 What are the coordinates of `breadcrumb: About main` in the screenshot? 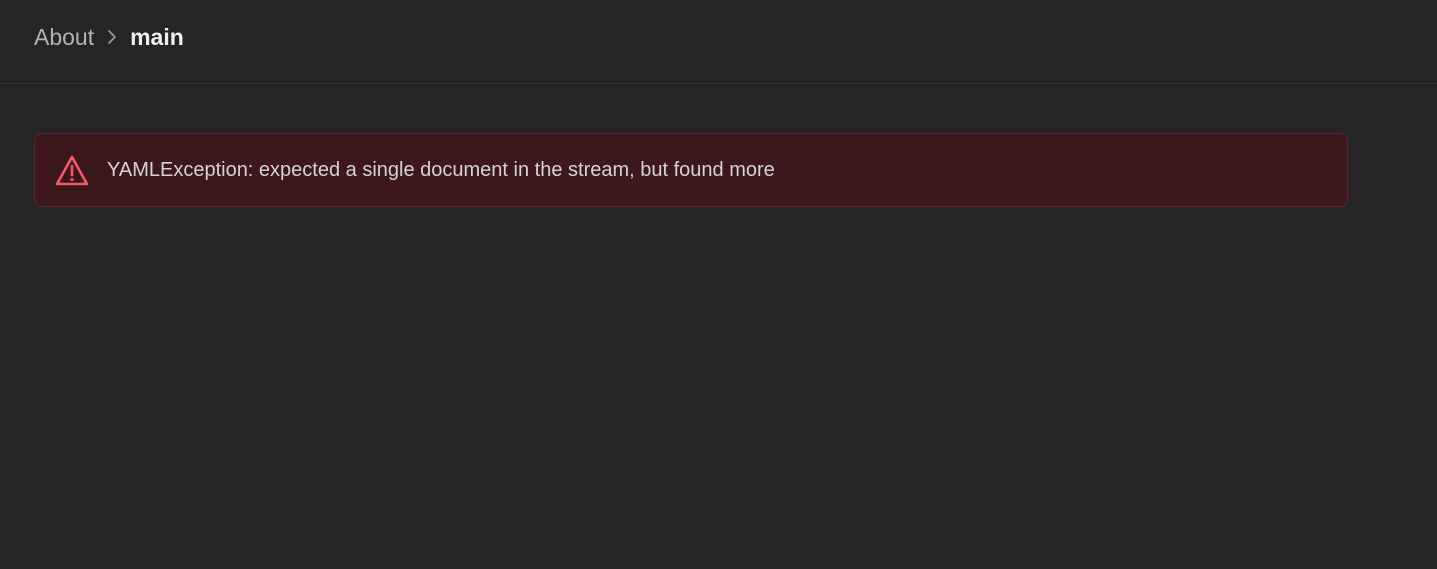 It's located at (109, 37).